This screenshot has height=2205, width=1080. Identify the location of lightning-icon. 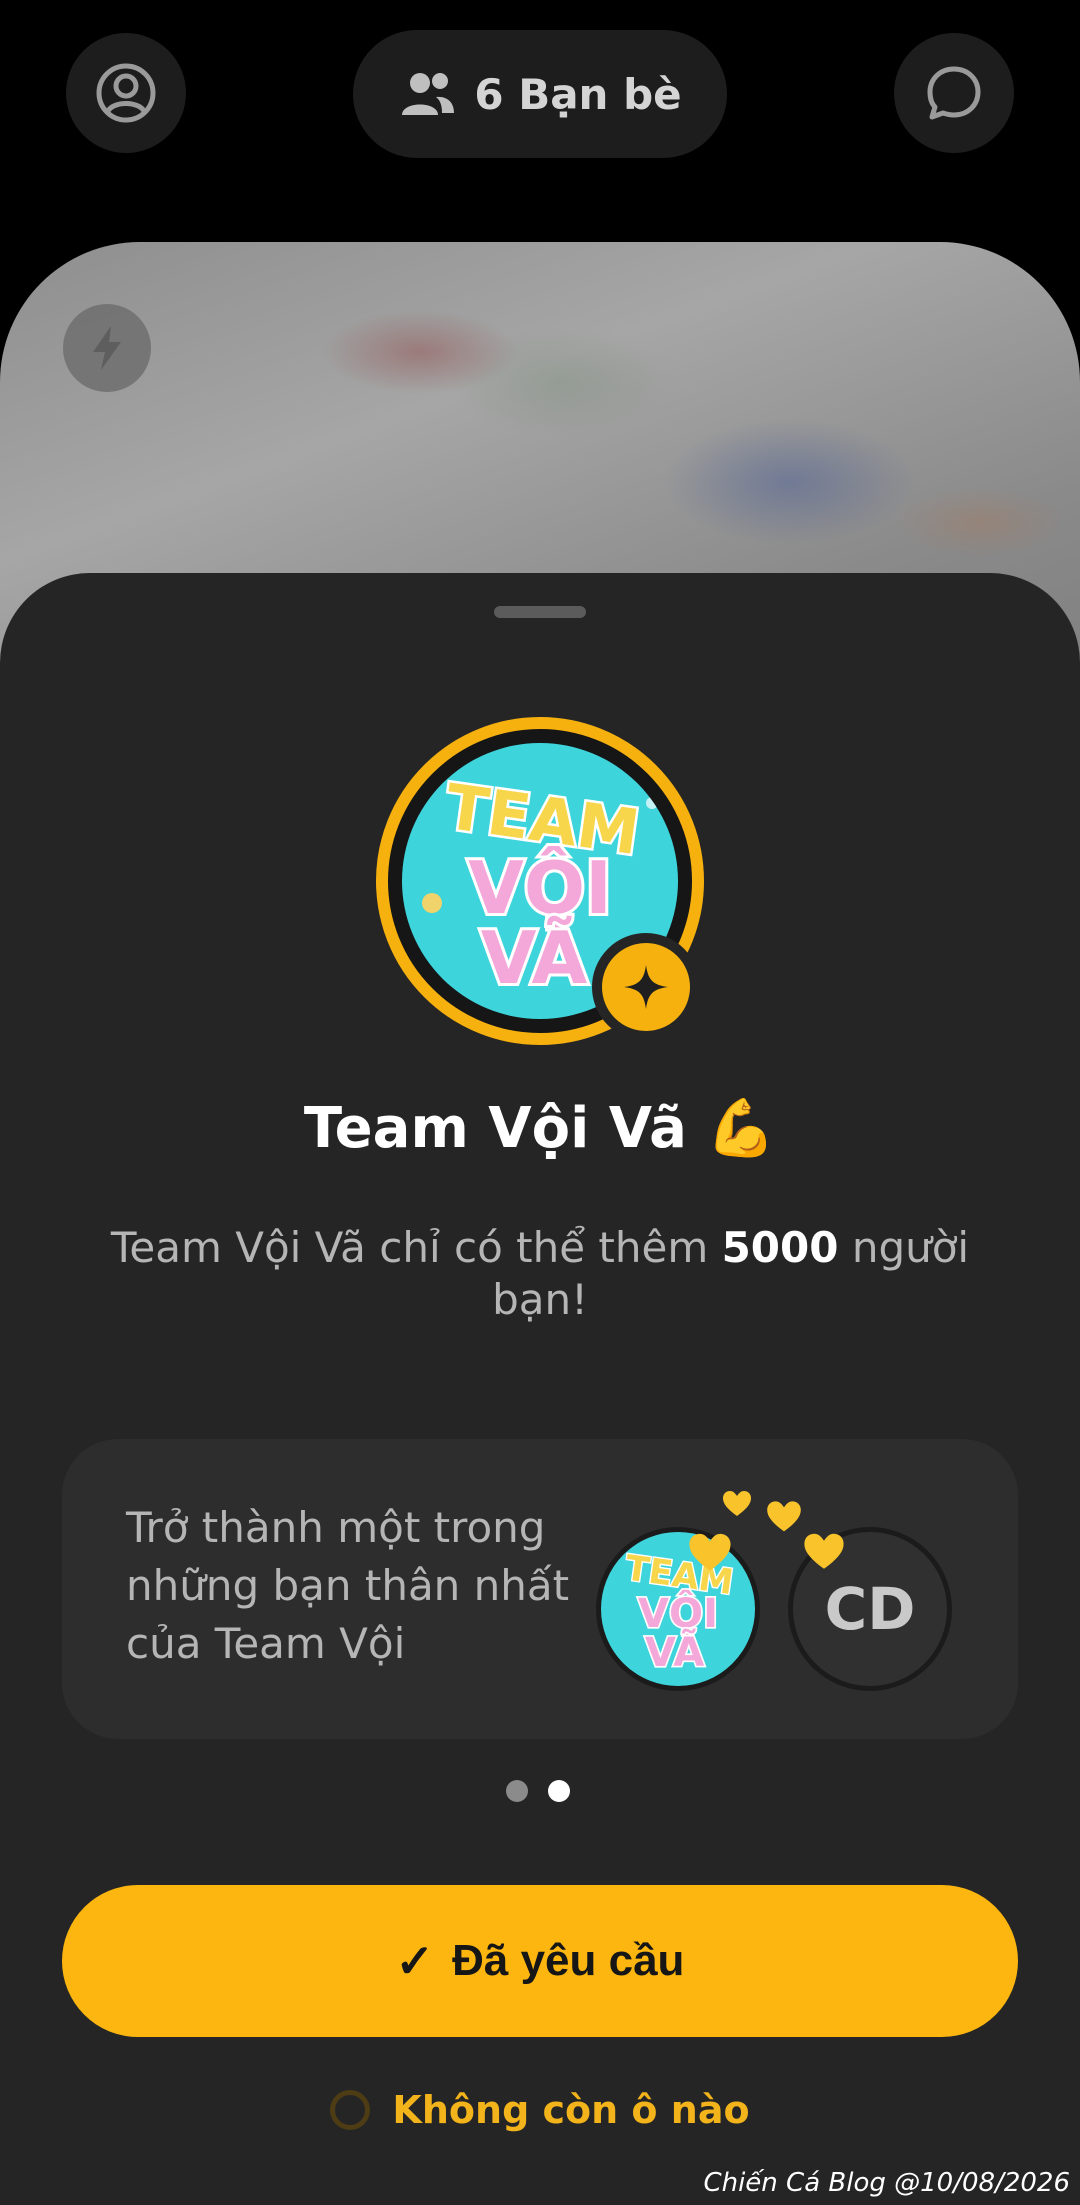
(107, 348).